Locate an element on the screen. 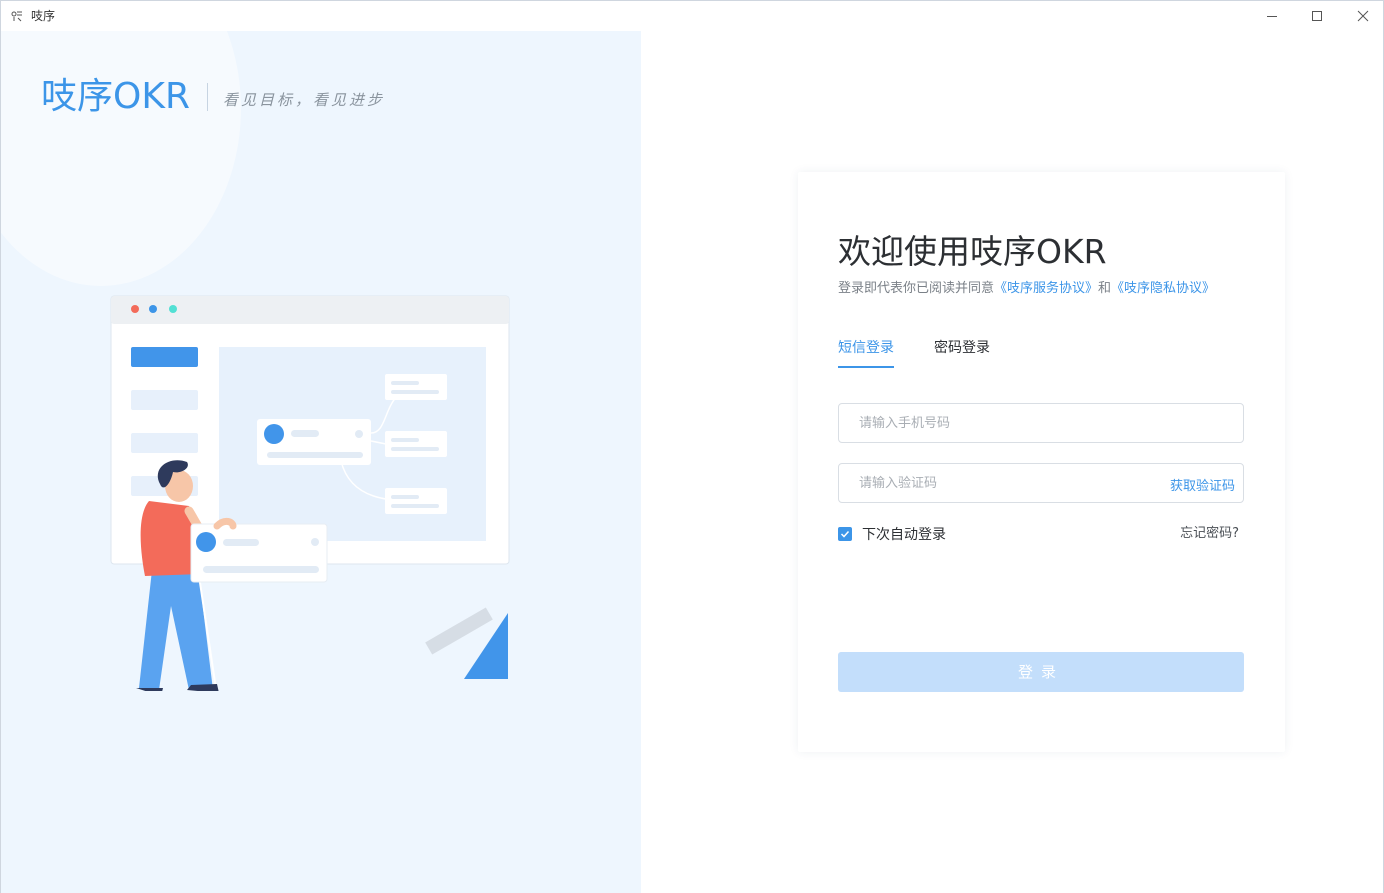 The height and width of the screenshot is (893, 1384). agreement-text: 登录即代表你已阅读并同意《吱序服务协议》和《吱序隐私协议》 is located at coordinates (1026, 289).